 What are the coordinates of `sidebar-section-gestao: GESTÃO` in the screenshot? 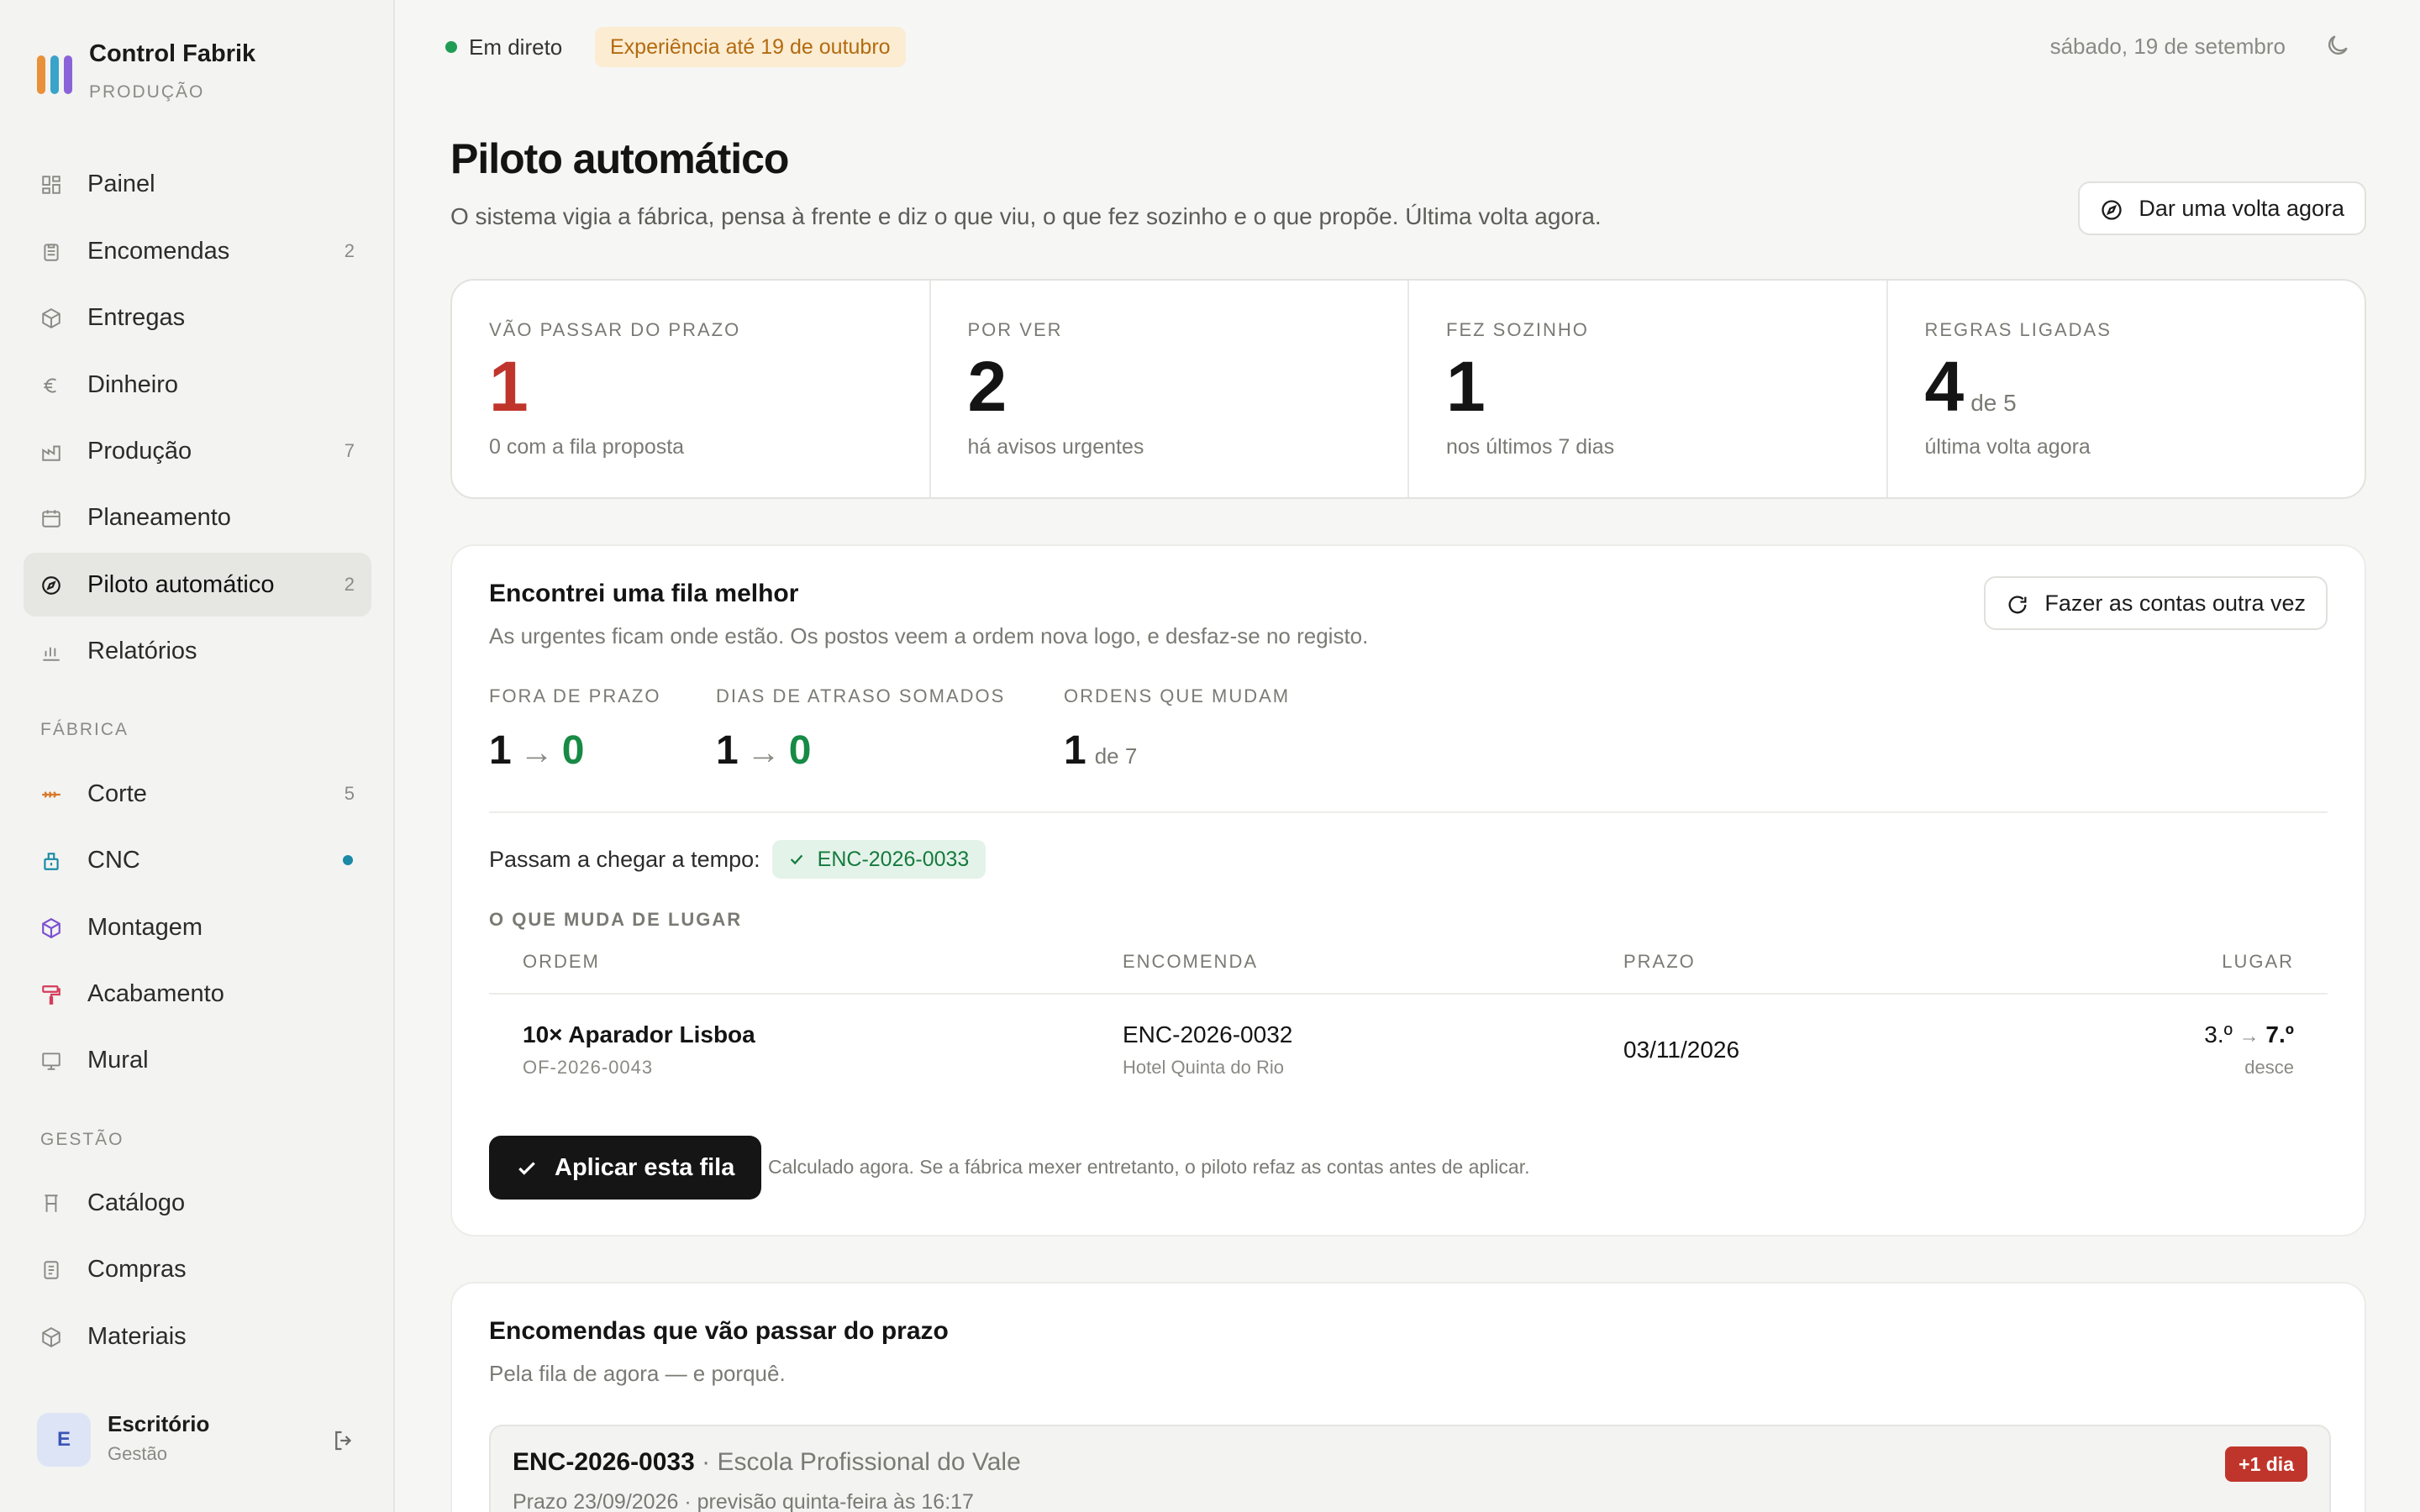 It's located at (82, 1139).